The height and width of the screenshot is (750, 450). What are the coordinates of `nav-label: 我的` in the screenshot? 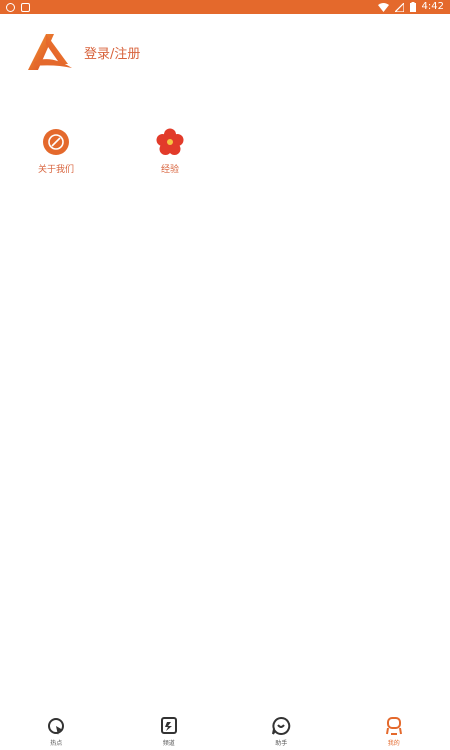 It's located at (393, 743).